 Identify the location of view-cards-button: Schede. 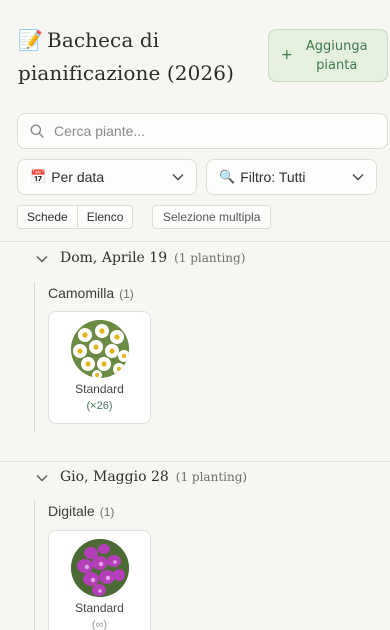
(47, 217).